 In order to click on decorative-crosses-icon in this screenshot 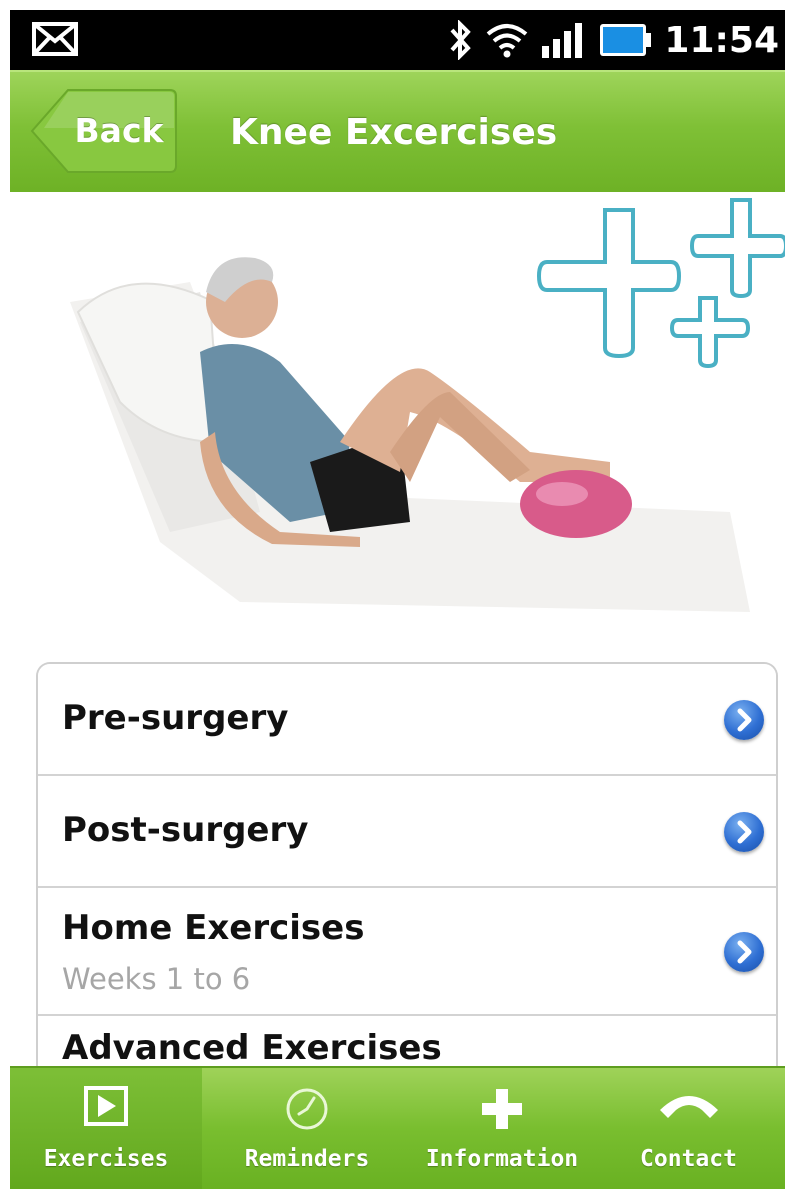, I will do `click(660, 283)`.